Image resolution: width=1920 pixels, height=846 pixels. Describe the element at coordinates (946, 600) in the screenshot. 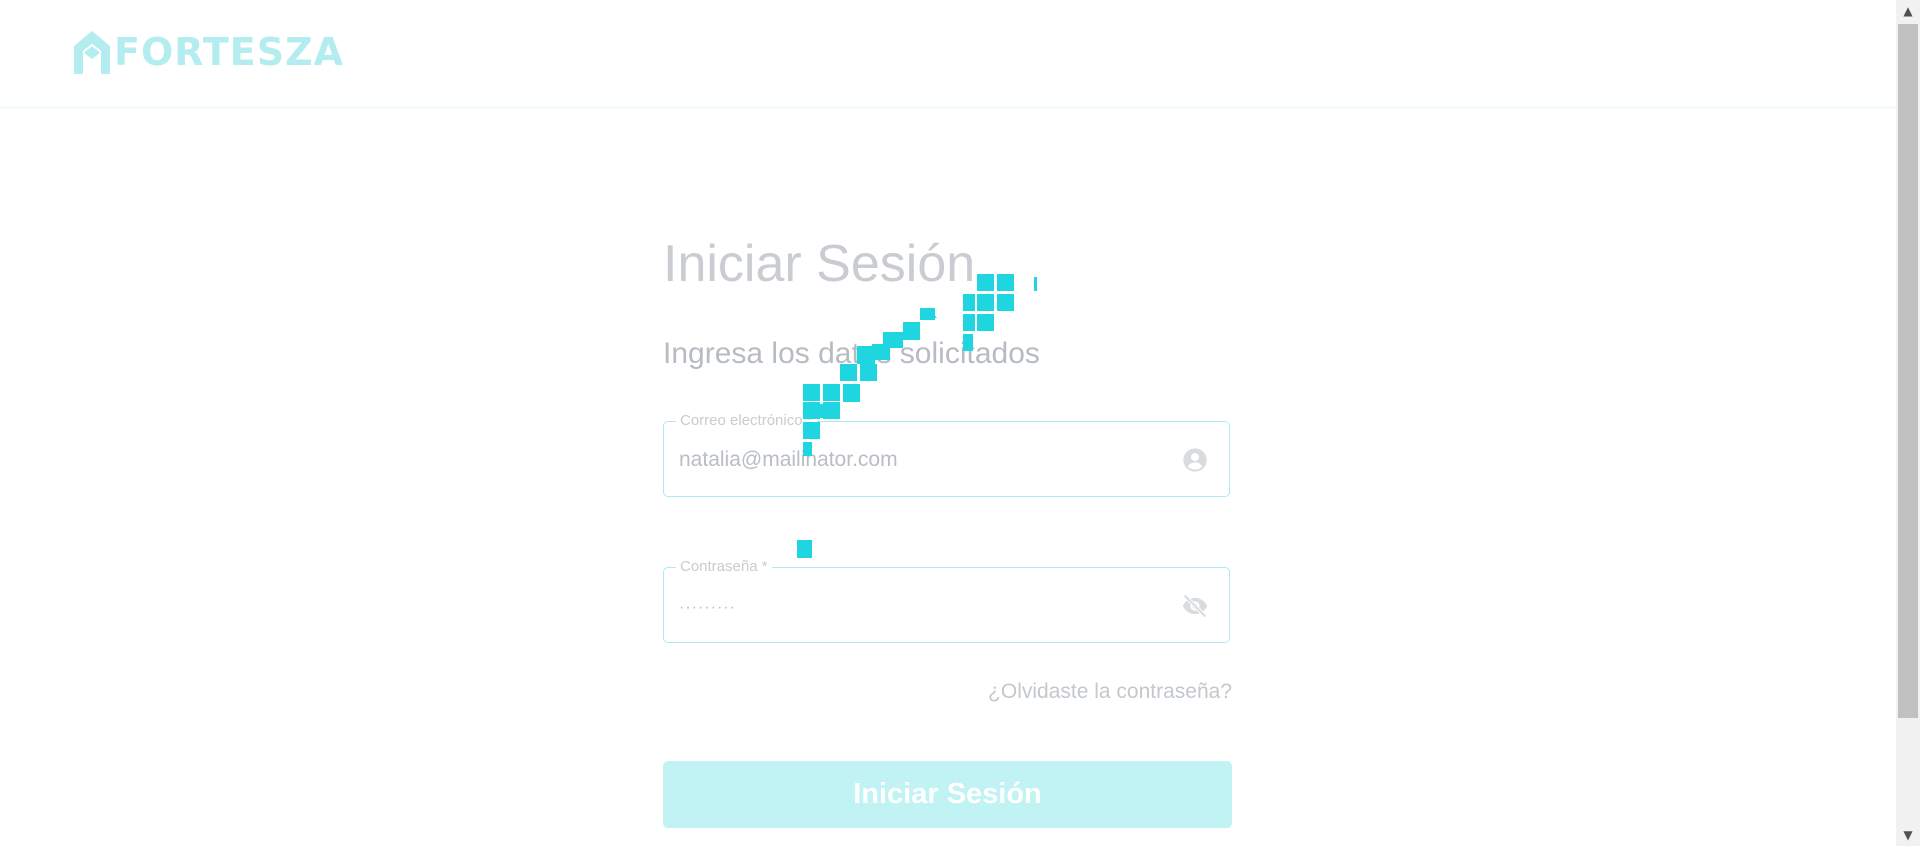

I see `password-field: Contraseña * ·········` at that location.